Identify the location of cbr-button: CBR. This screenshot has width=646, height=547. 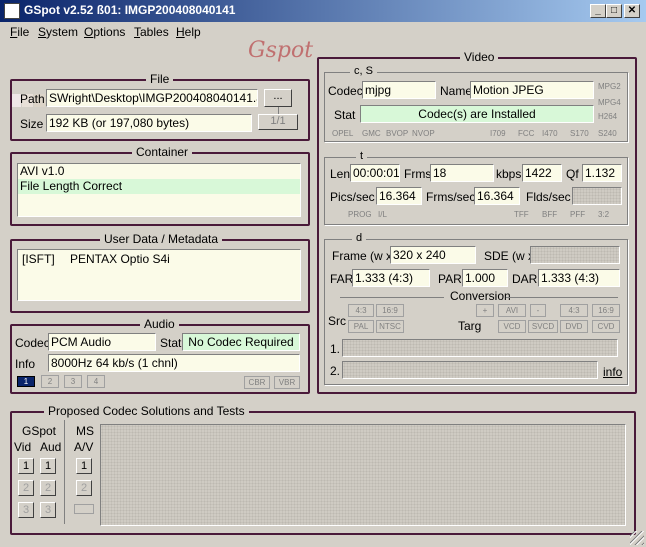
(257, 382).